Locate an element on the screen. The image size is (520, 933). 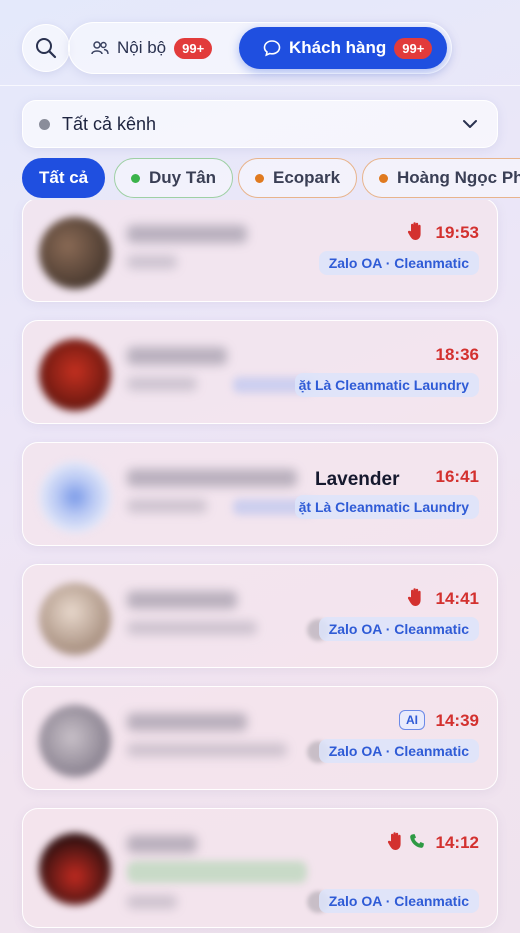
conversation-time: 19:53 is located at coordinates (457, 232).